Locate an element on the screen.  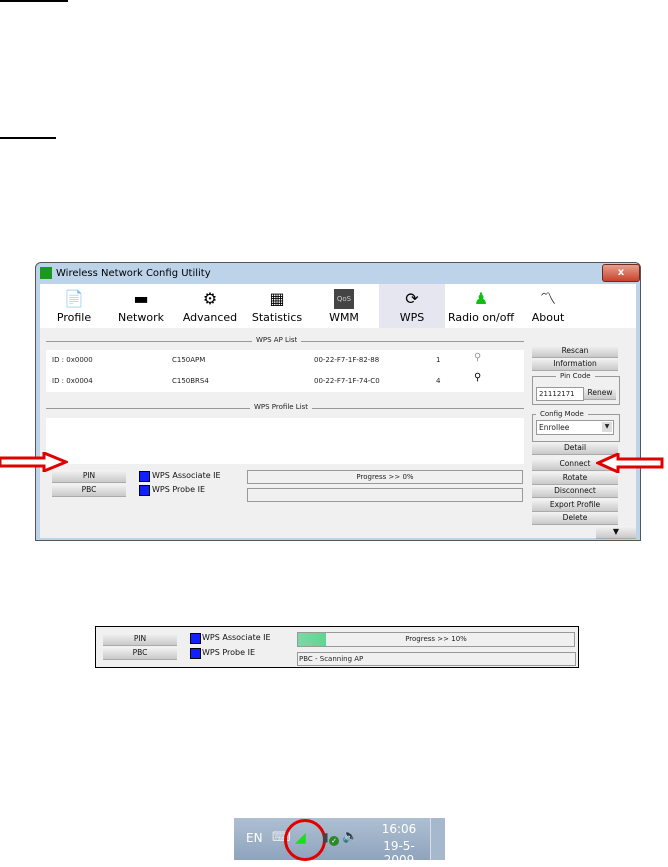
tab-network: ▬ Network is located at coordinates (141, 306).